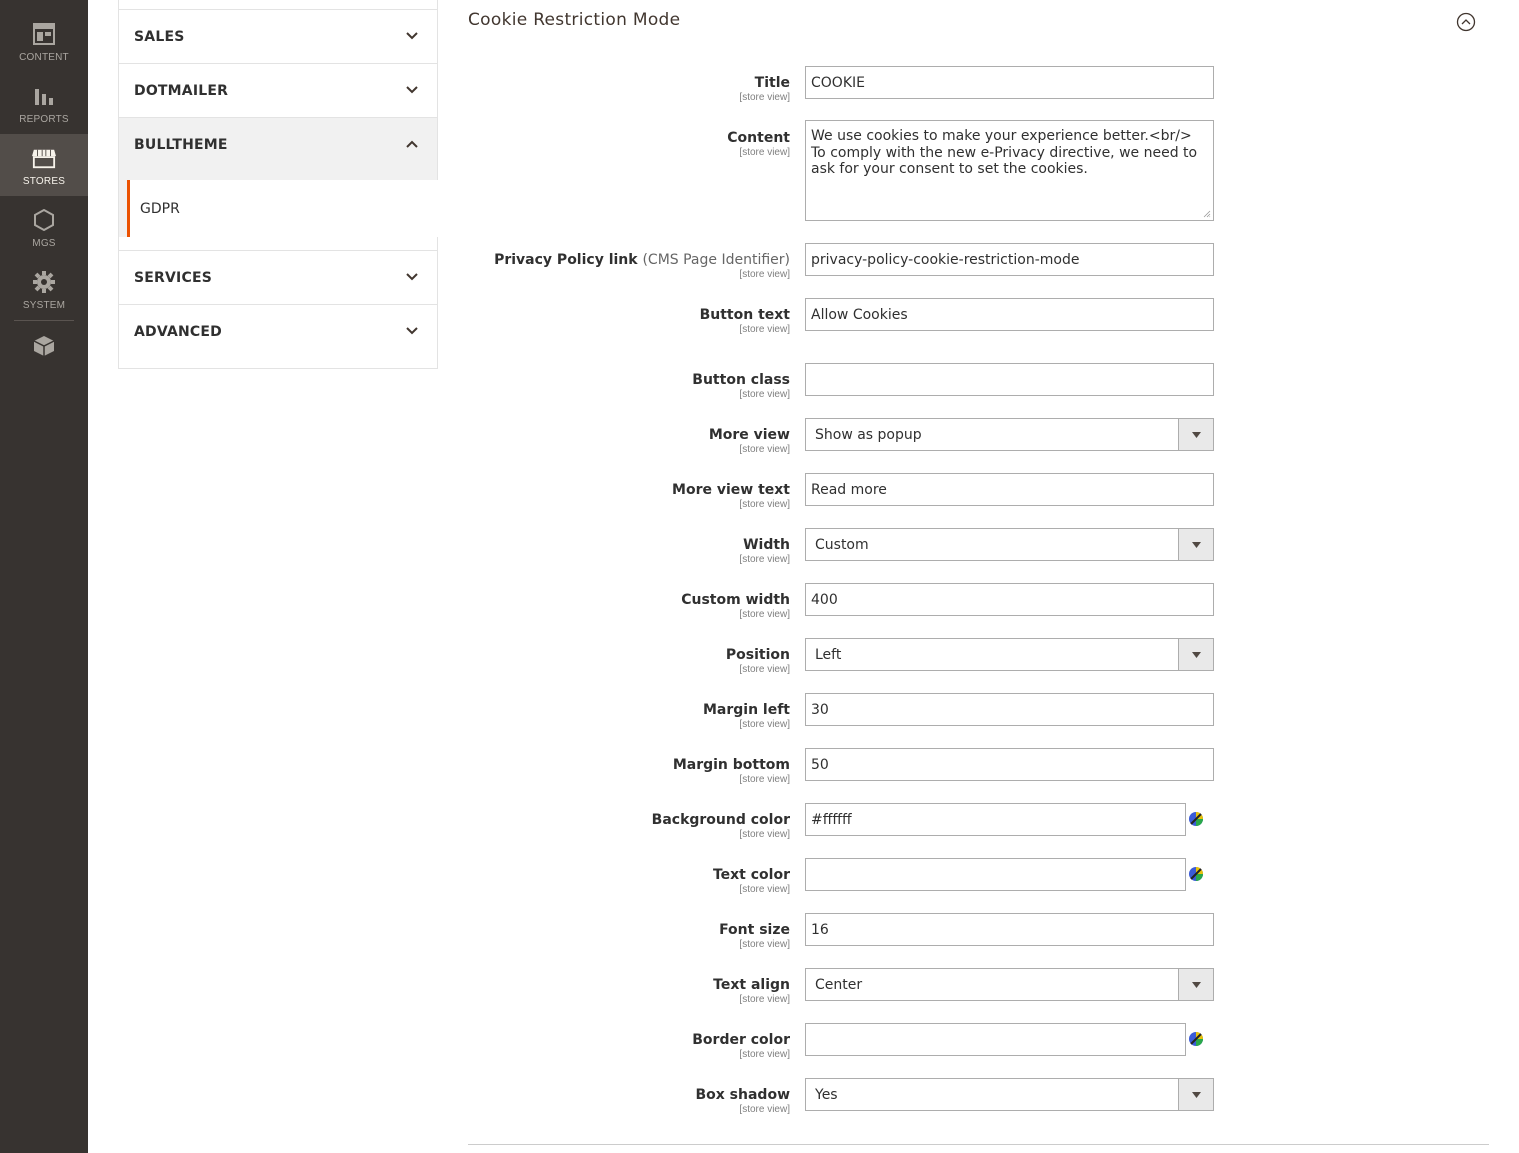  I want to click on tab-item-label: GDPR, so click(160, 208).